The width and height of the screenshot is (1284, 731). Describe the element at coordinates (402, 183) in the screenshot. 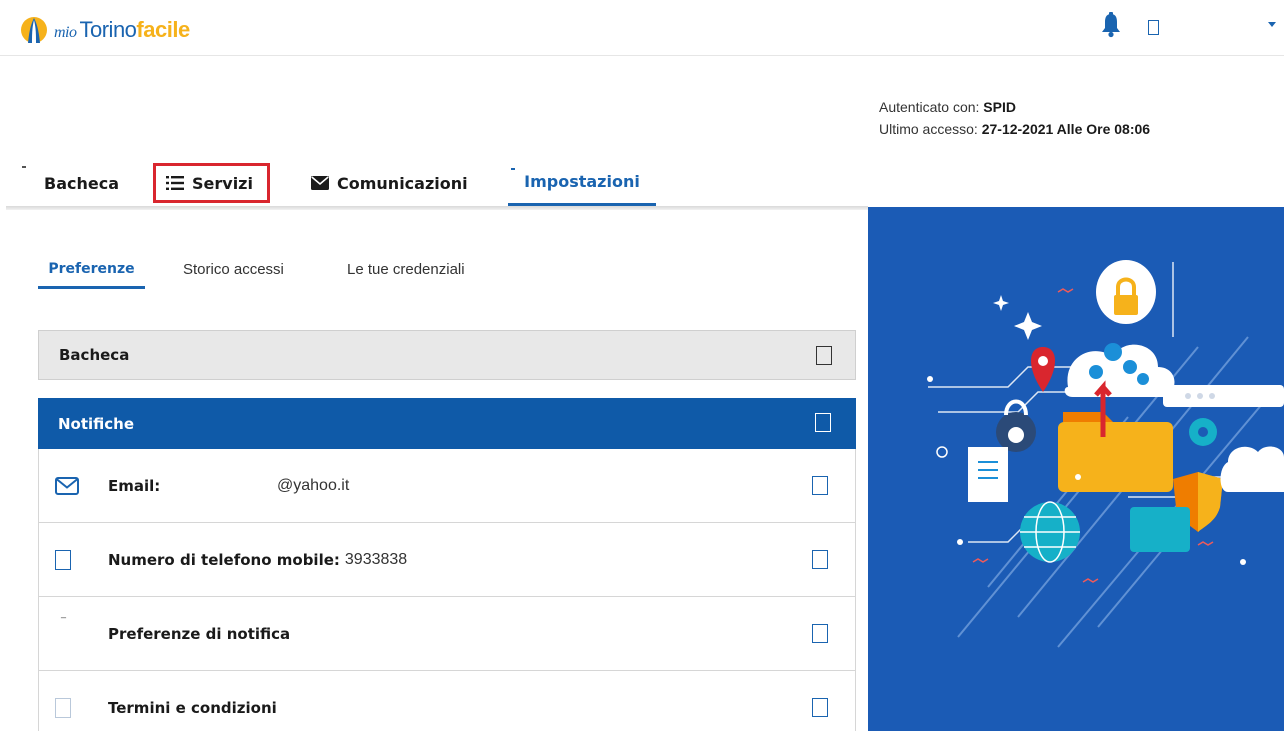

I see `tab-comunicazioni-label: Comunicazioni` at that location.